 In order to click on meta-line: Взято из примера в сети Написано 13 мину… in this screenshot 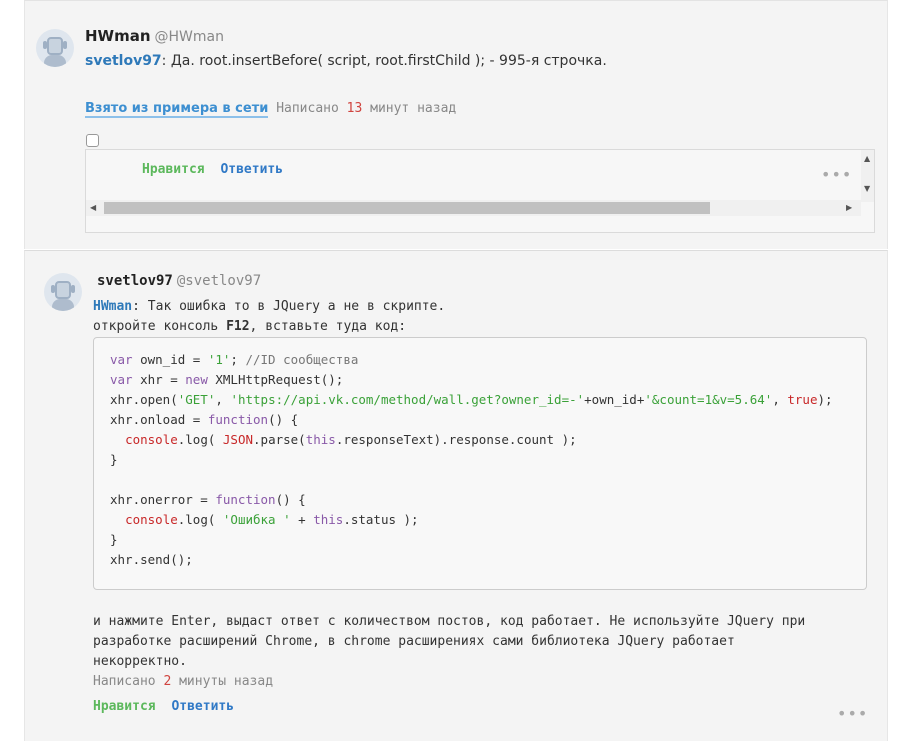, I will do `click(271, 109)`.